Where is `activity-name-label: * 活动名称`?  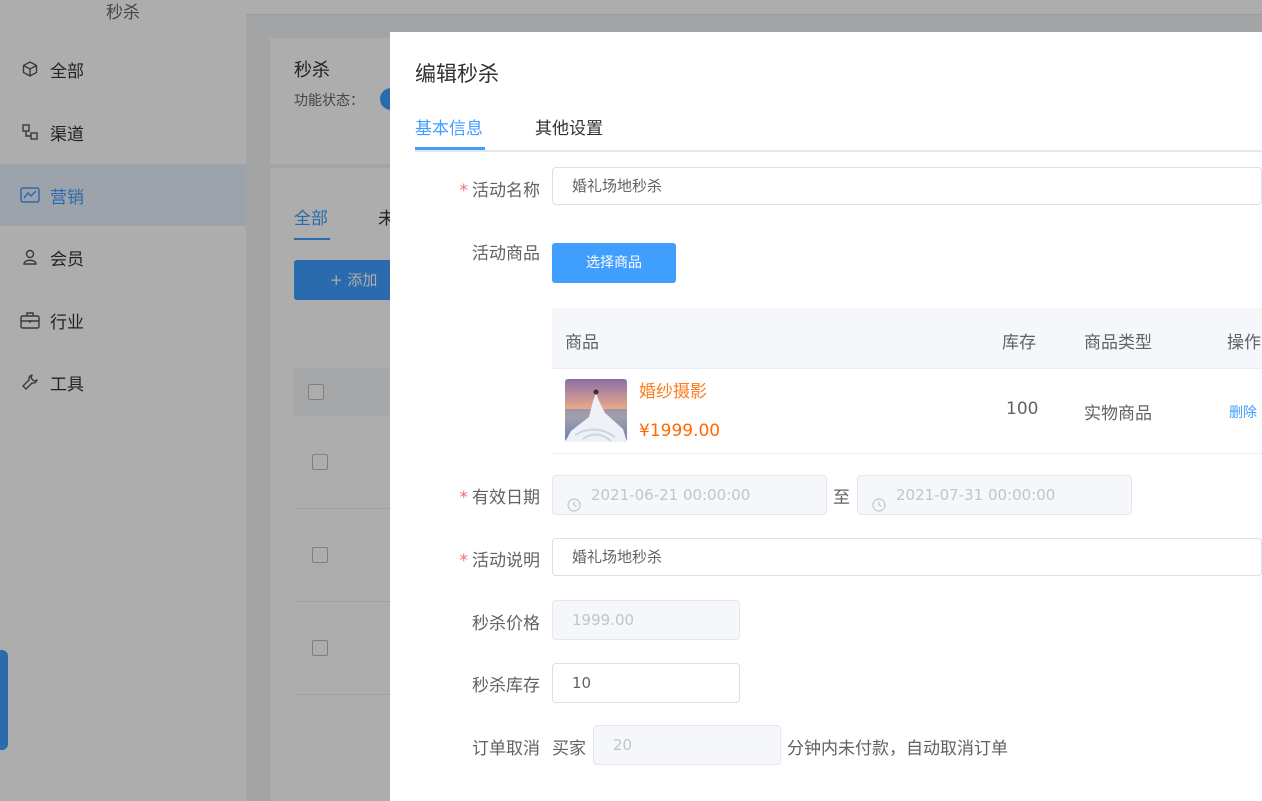 activity-name-label: * 活动名称 is located at coordinates (500, 191).